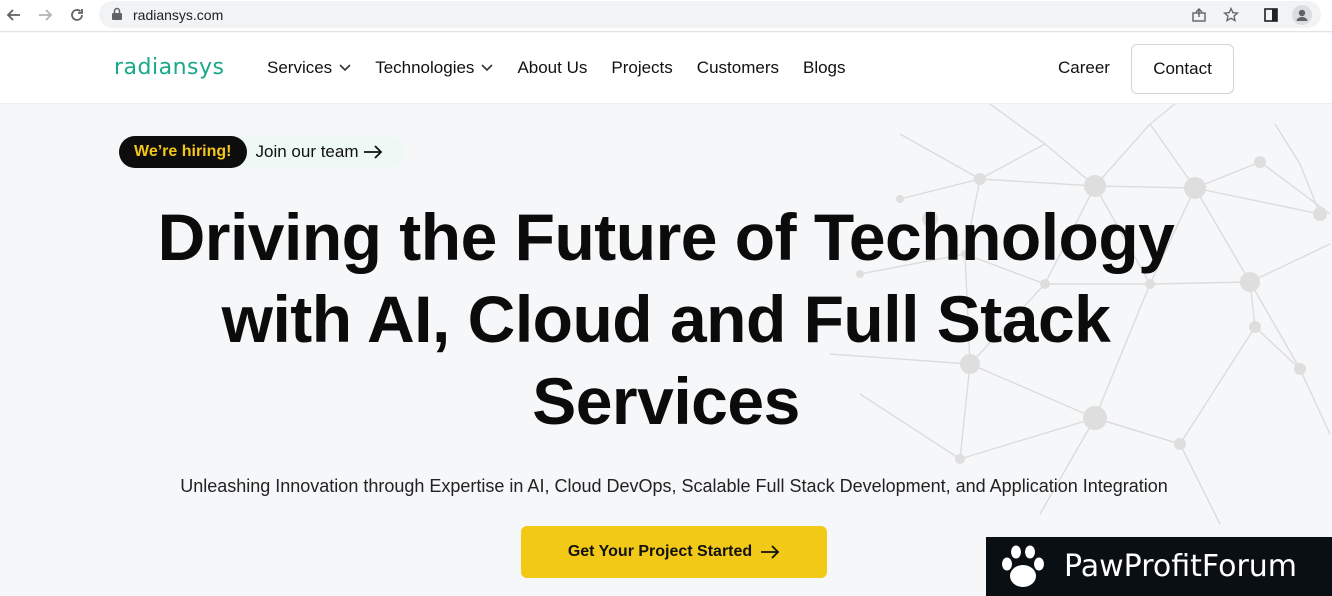 This screenshot has height=596, width=1332. I want to click on get-project-started-button: Get Your Project Started, so click(674, 552).